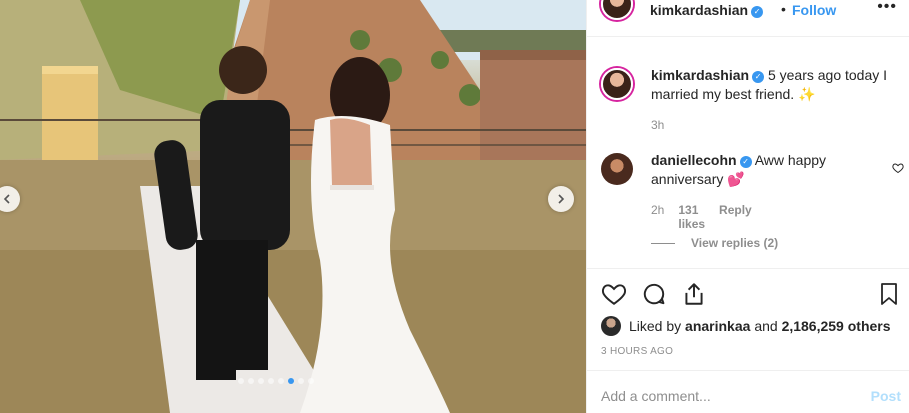 The image size is (909, 413). I want to click on comment-likes: 131 likes, so click(691, 217).